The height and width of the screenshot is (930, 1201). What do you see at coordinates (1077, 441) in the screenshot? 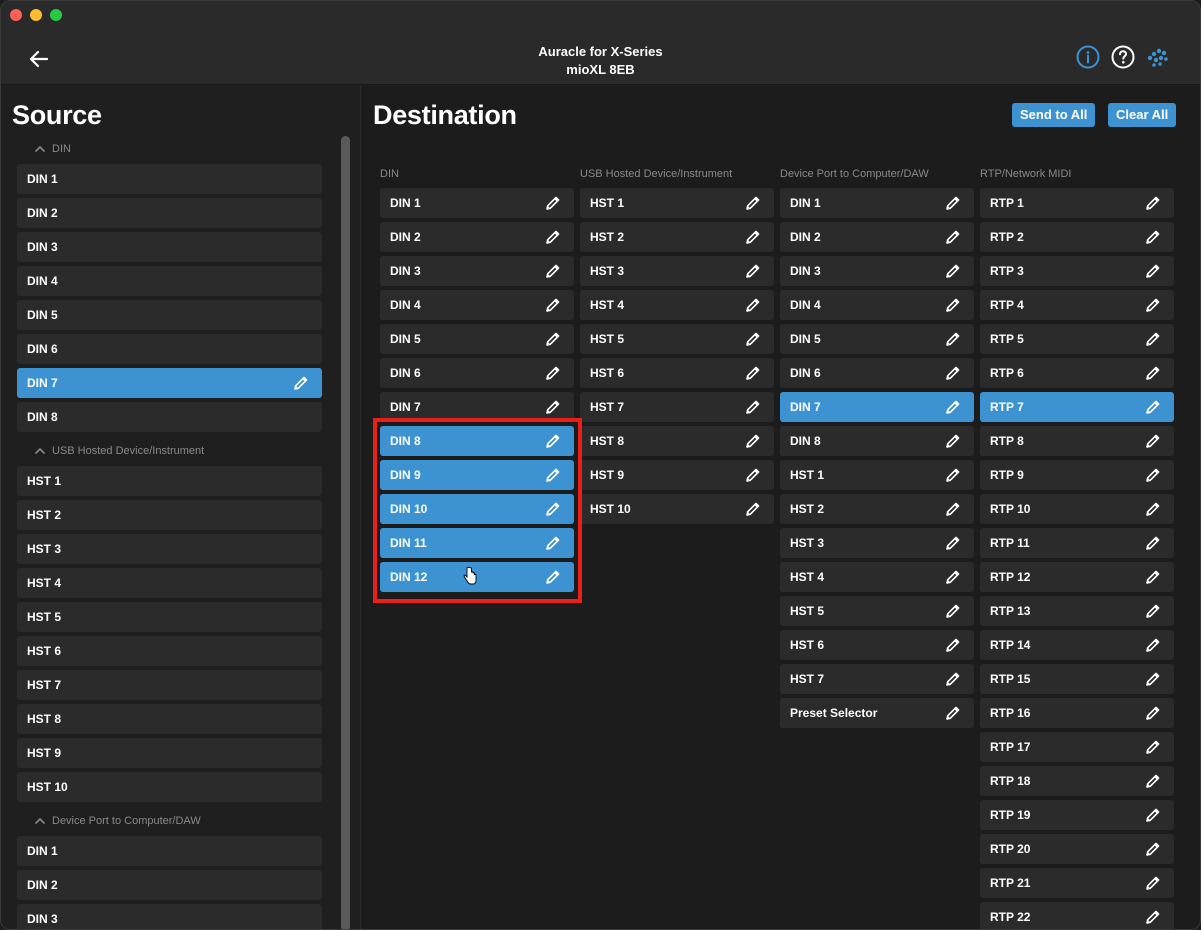
I see `destination-item-rtp-8: RTP 8` at bounding box center [1077, 441].